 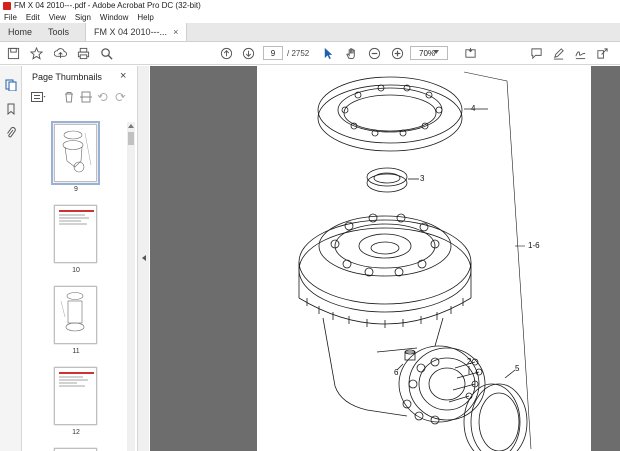 What do you see at coordinates (602, 53) in the screenshot?
I see `share-icon` at bounding box center [602, 53].